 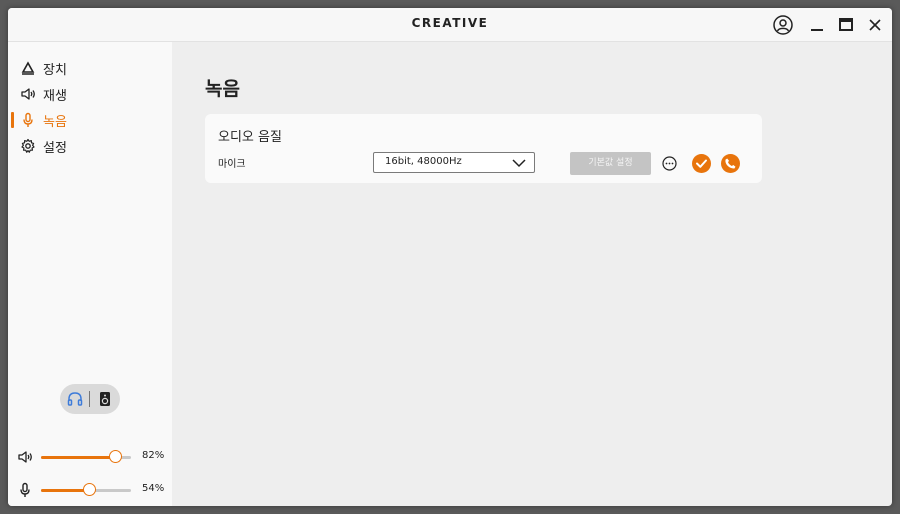 What do you see at coordinates (817, 30) in the screenshot?
I see `minimize-icon` at bounding box center [817, 30].